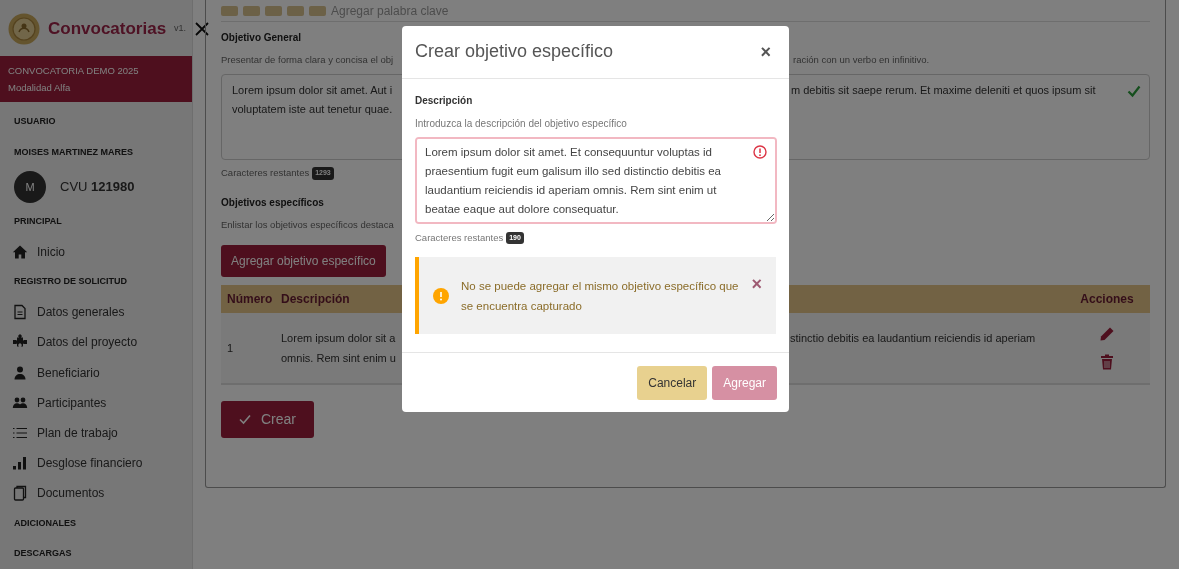 This screenshot has width=1179, height=569. What do you see at coordinates (307, 60) in the screenshot?
I see `field-hint: Presentar de forma clara y concisa el obj` at bounding box center [307, 60].